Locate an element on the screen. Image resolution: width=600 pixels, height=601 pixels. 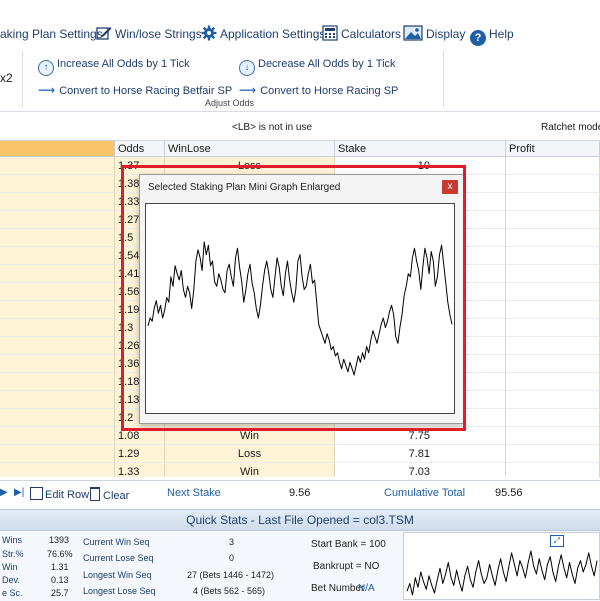
odds-cell: 1.33 is located at coordinates (140, 470).